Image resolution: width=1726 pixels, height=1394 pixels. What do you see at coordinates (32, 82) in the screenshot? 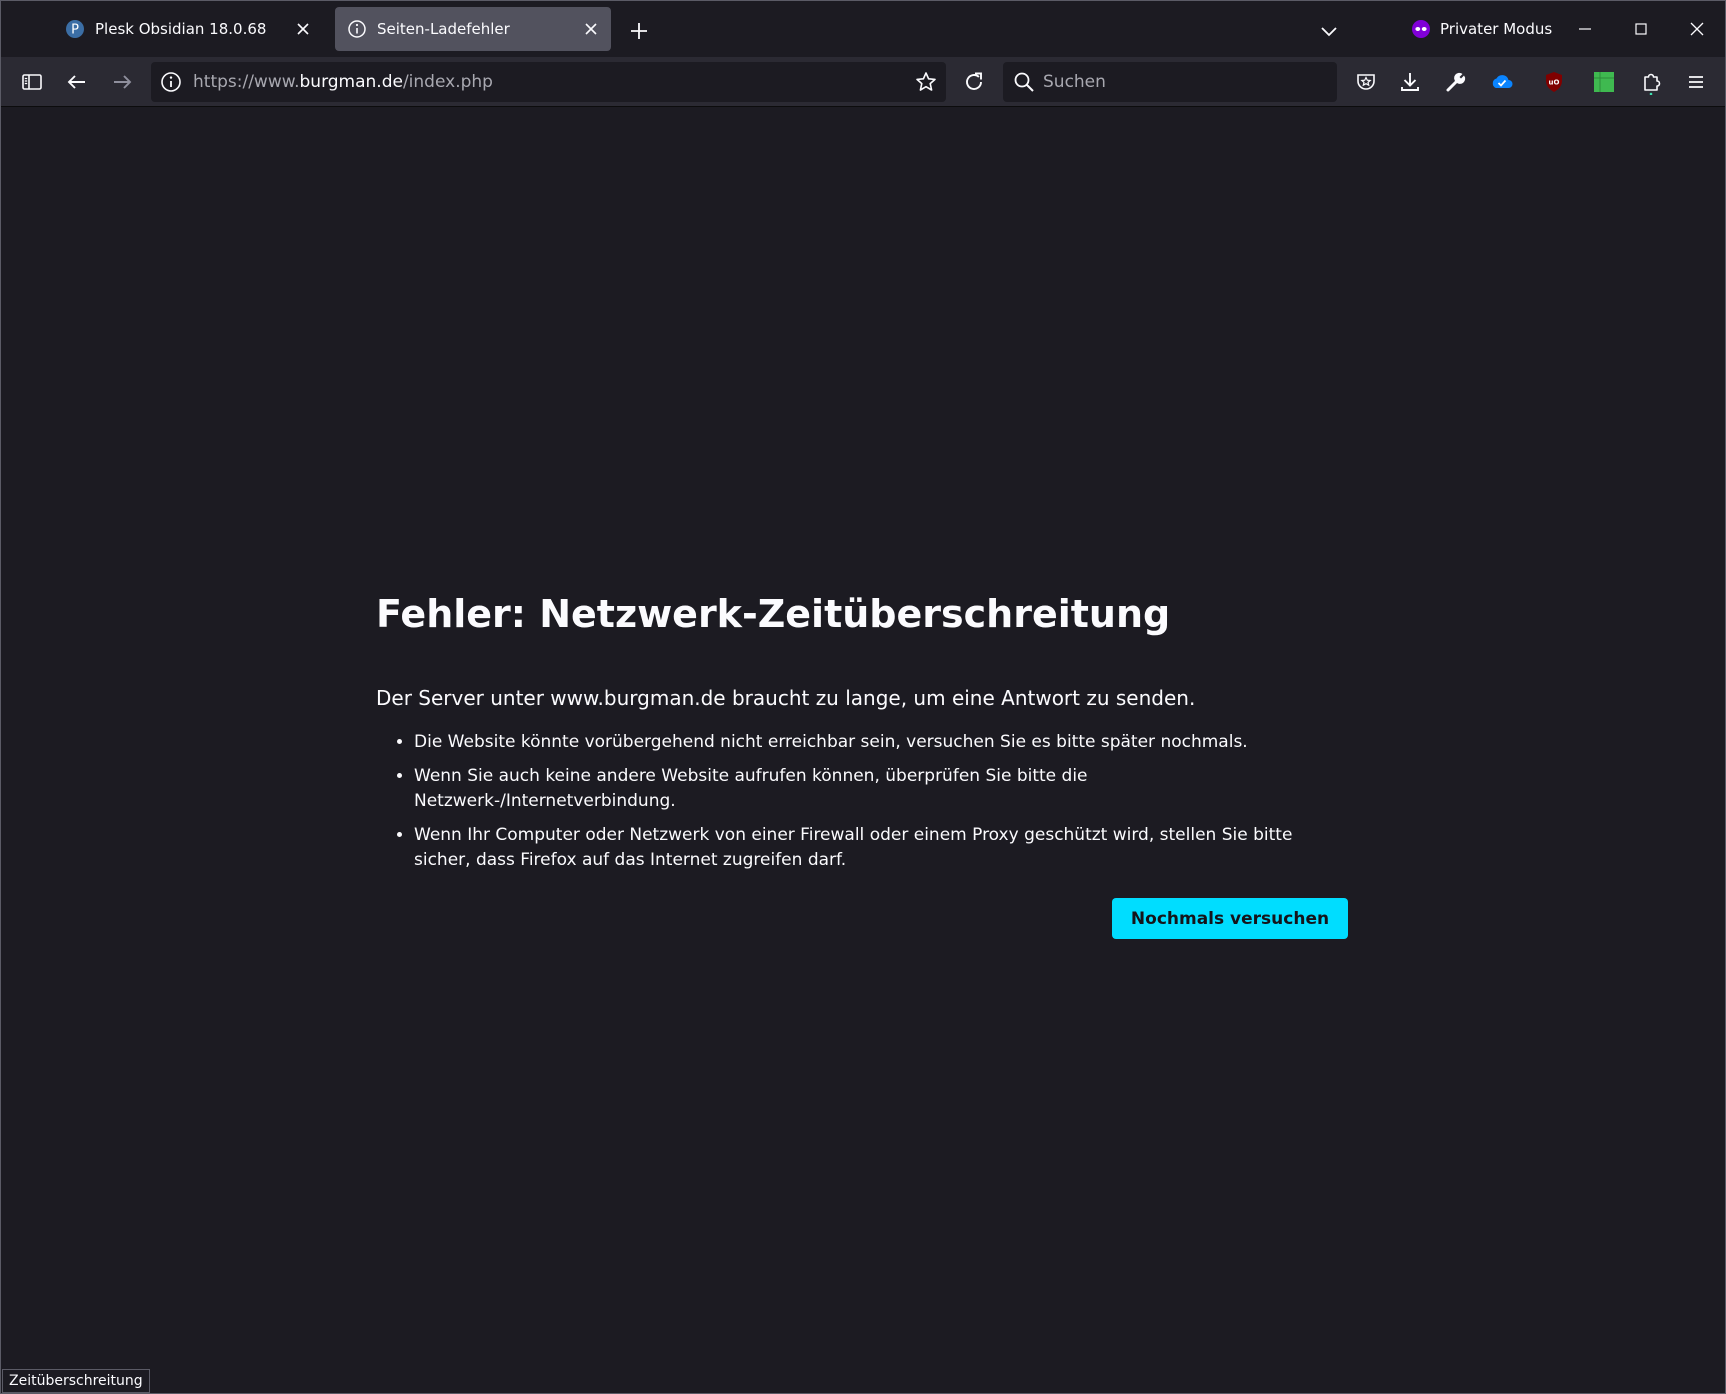
I see `sidebar-icon` at bounding box center [32, 82].